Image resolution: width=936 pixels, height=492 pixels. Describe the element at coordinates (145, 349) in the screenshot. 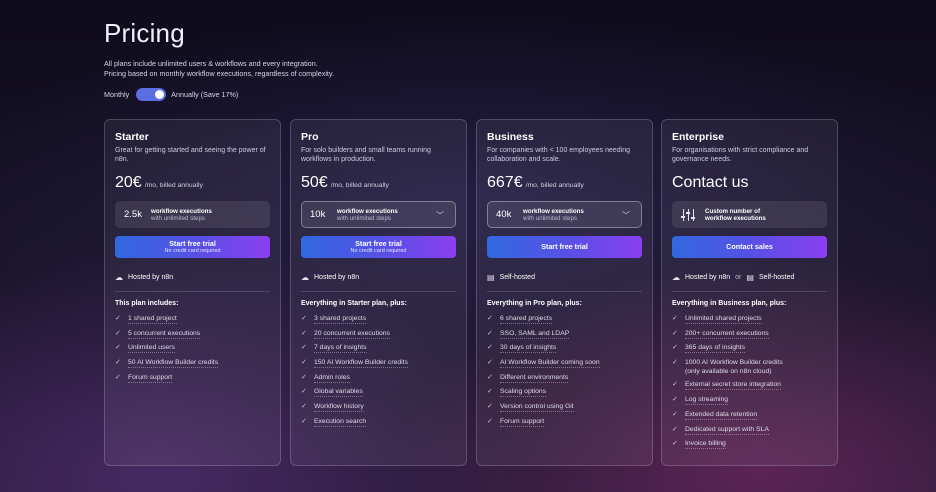

I see `feature-item: ✓ Unlimited users` at that location.